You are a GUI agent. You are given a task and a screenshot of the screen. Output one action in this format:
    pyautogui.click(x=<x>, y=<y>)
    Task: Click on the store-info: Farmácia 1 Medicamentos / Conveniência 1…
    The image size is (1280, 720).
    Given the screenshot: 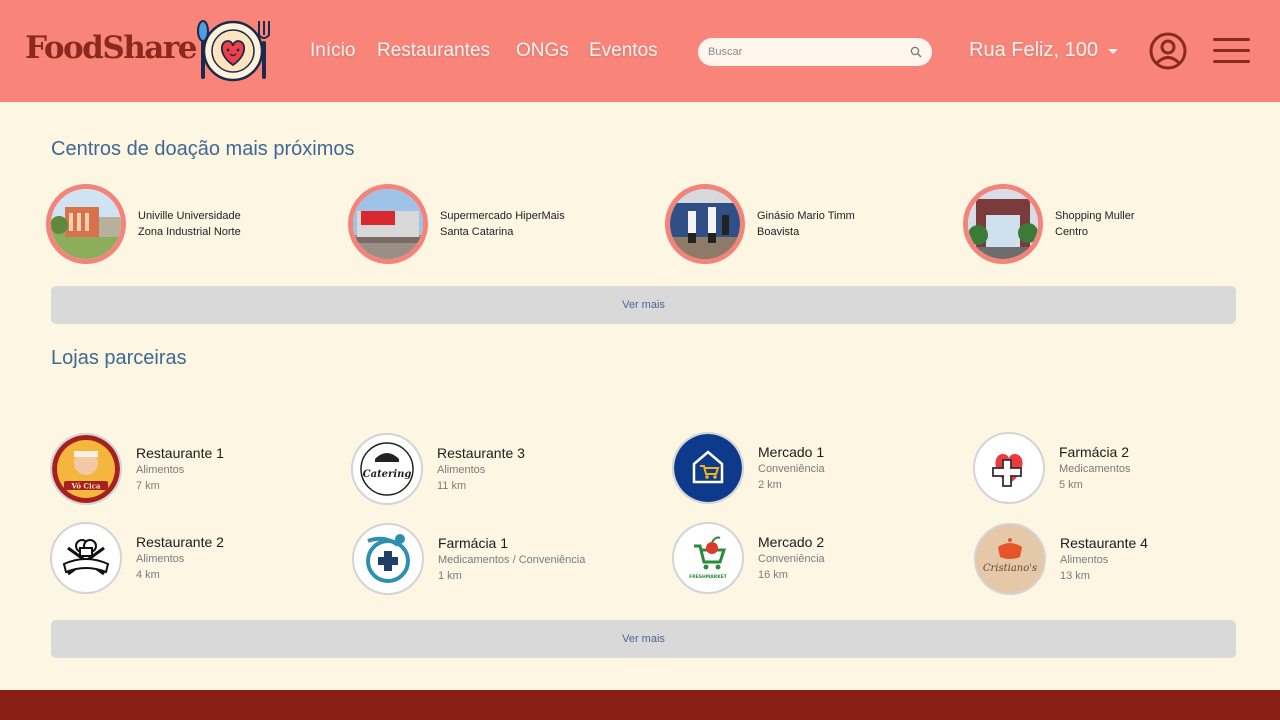 What is the action you would take?
    pyautogui.click(x=511, y=559)
    